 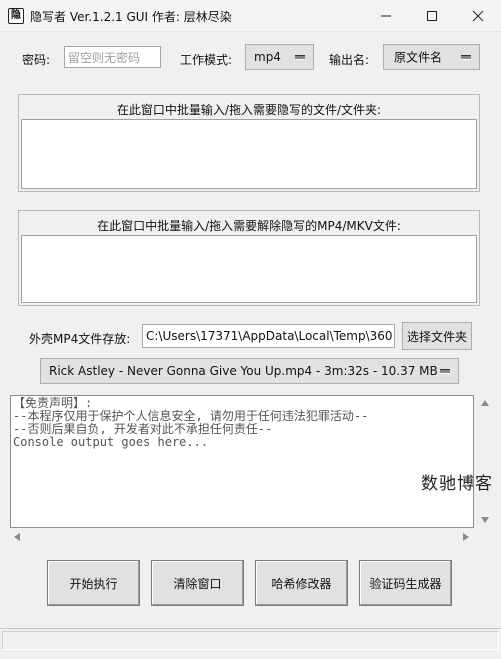 What do you see at coordinates (131, 17) in the screenshot?
I see `window-title: 隐写者 Ver.1.2.1 GUI 作者: 层林尽染` at bounding box center [131, 17].